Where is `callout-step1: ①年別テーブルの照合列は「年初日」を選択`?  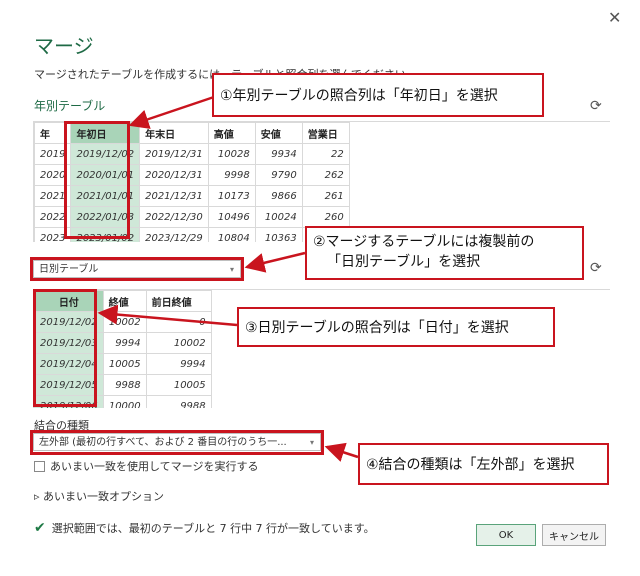 callout-step1: ①年別テーブルの照合列は「年初日」を選択 is located at coordinates (378, 95).